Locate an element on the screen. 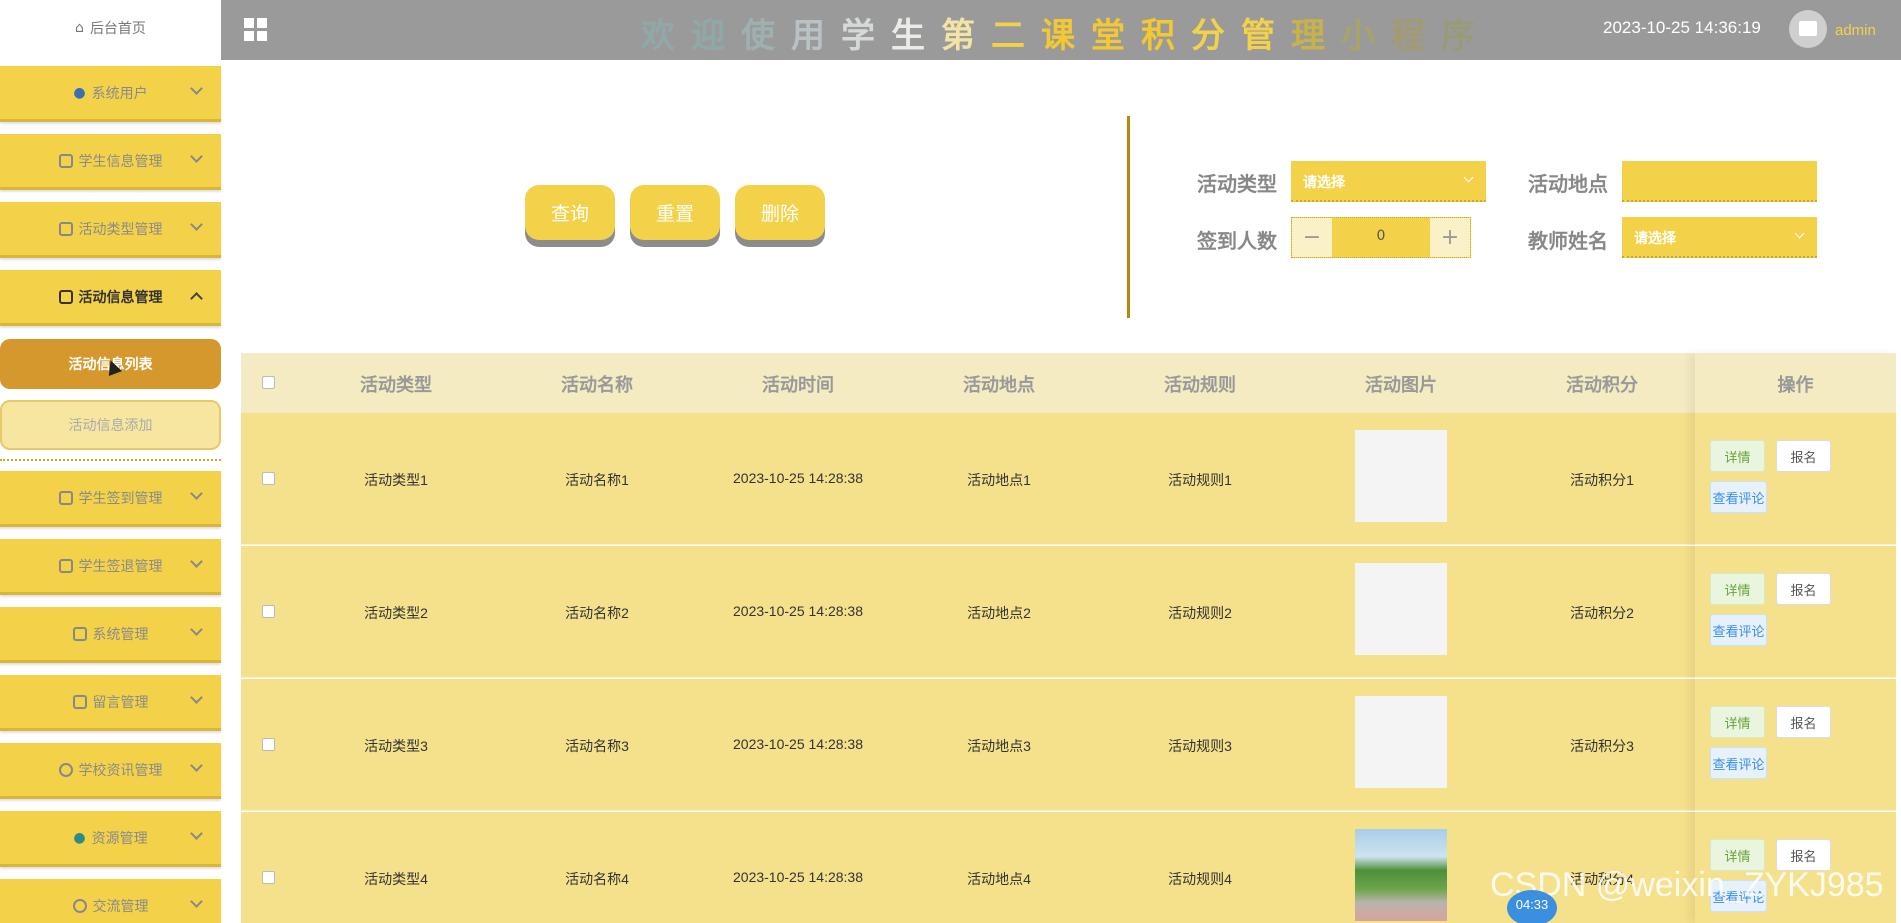 This screenshot has height=923, width=1901. activity-location-input is located at coordinates (1719, 181).